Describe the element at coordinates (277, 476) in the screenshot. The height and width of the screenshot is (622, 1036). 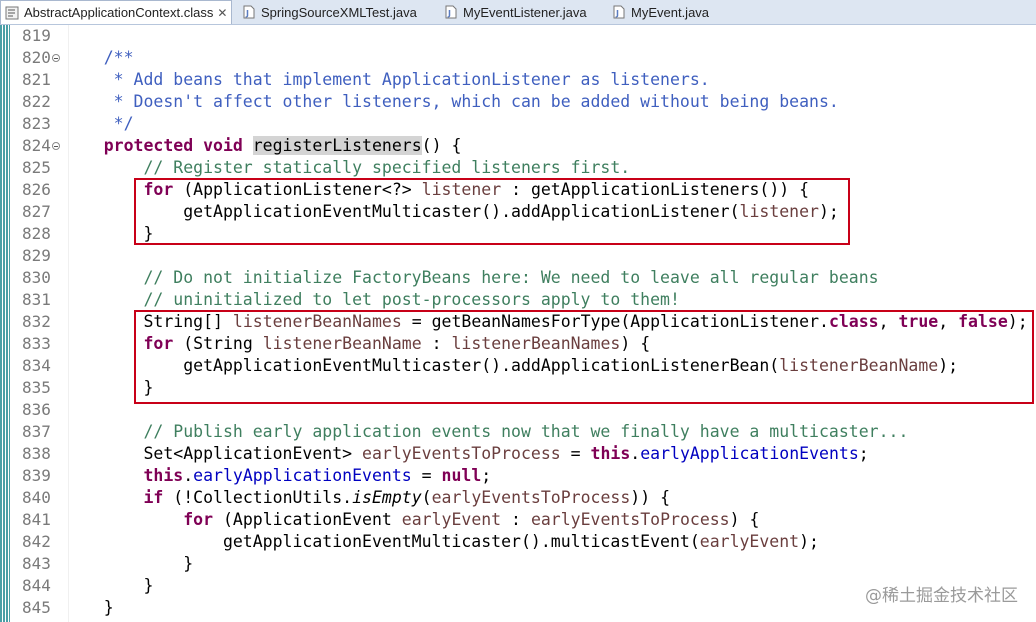
I see `code-text: this.earlyApplicationEvents = null;` at that location.